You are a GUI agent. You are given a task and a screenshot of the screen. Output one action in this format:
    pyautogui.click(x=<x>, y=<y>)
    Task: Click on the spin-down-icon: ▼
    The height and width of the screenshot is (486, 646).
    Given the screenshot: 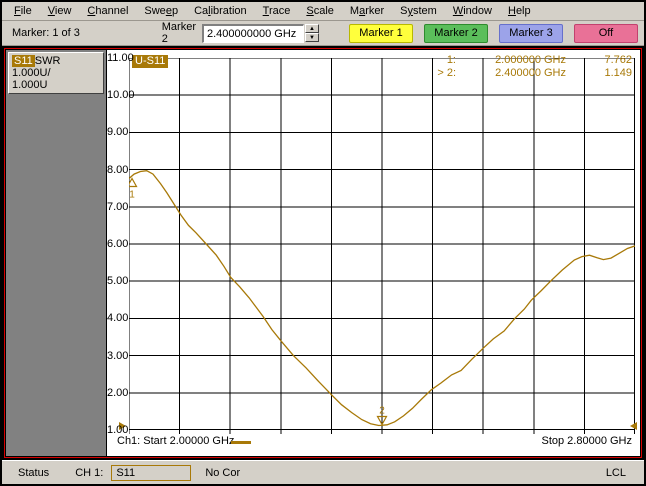 What is the action you would take?
    pyautogui.click(x=312, y=37)
    